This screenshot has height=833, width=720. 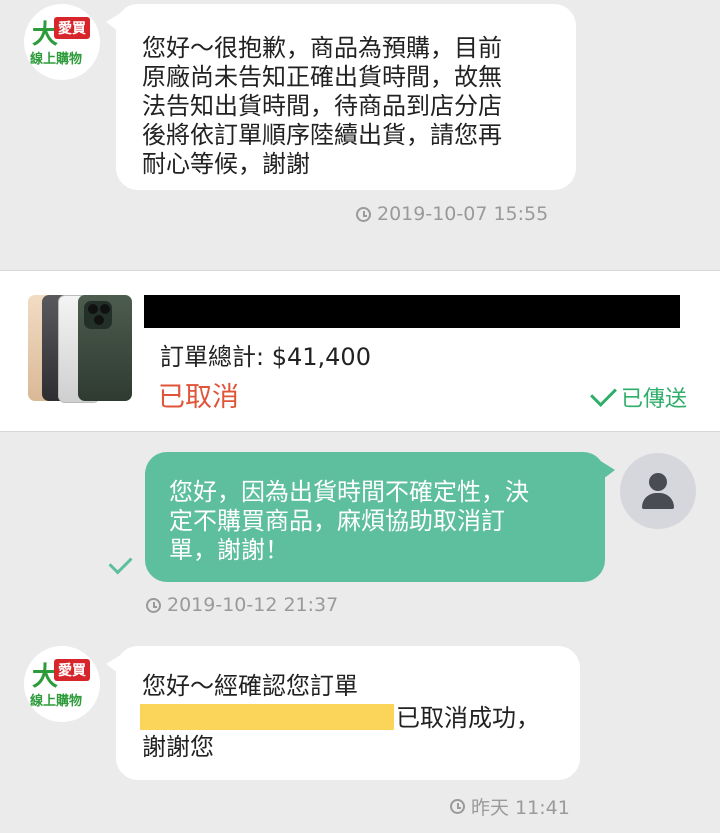 I want to click on order-status: 已取消, so click(x=198, y=397).